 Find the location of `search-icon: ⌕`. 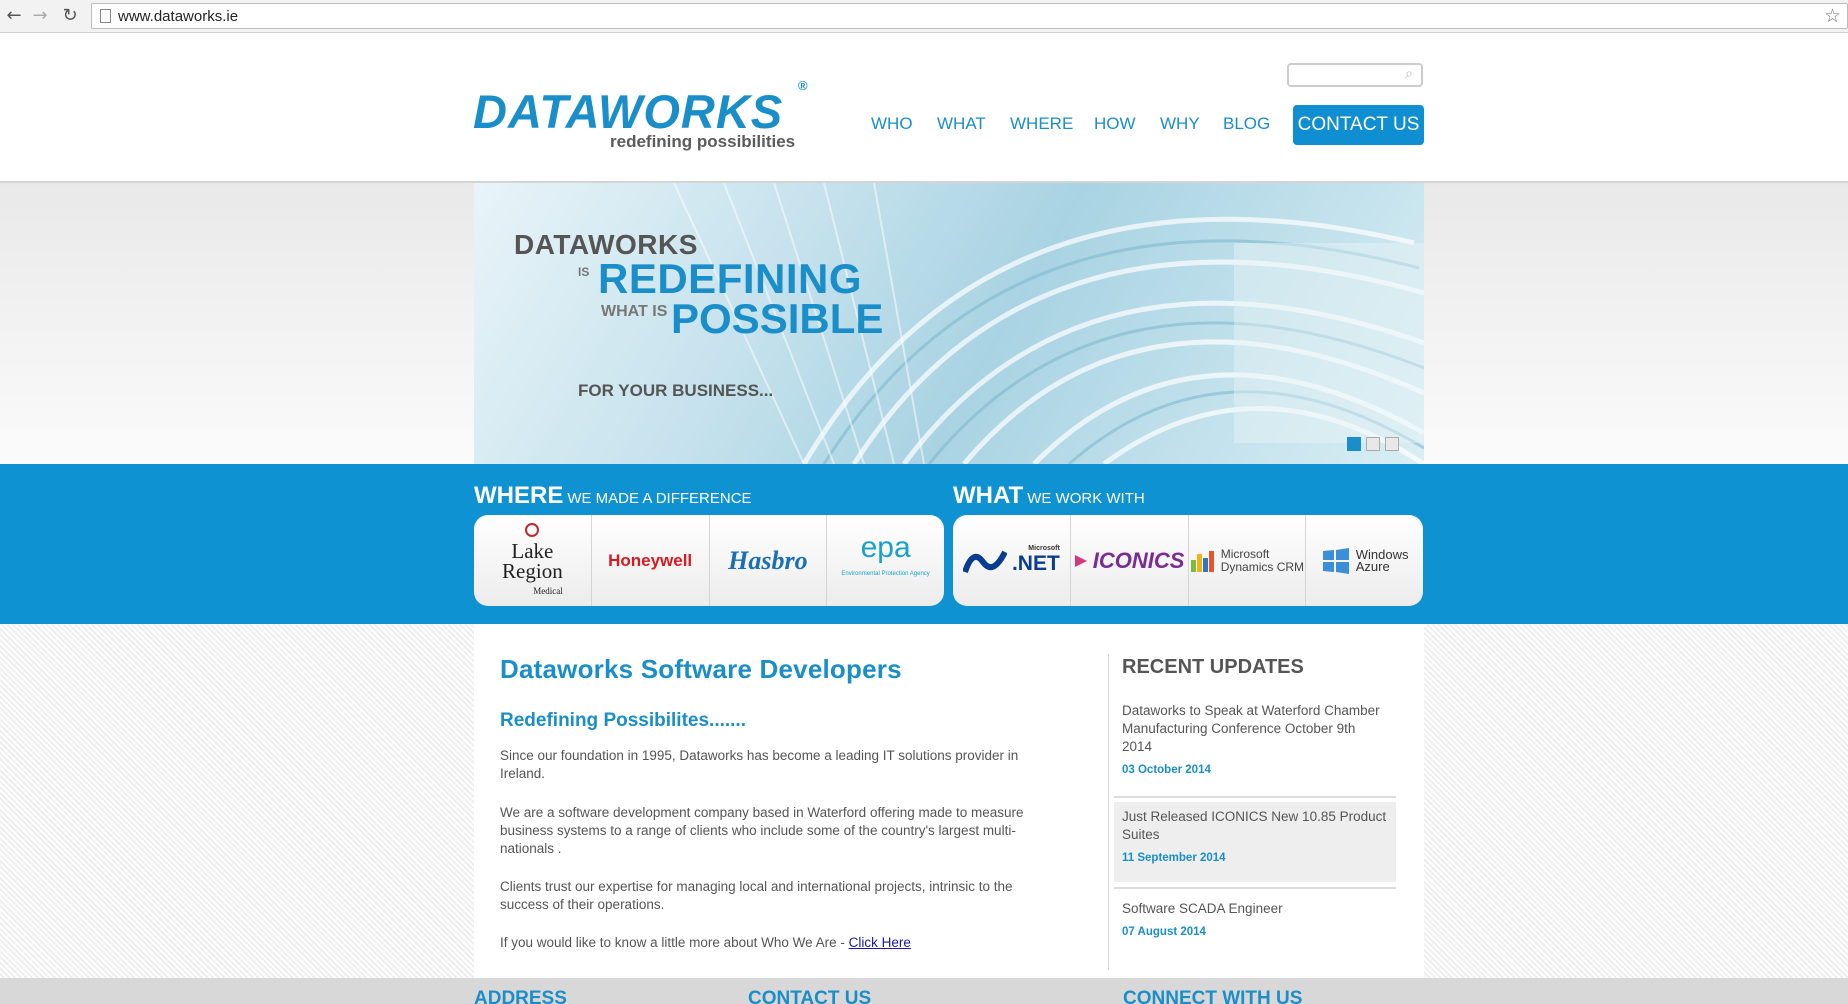

search-icon: ⌕ is located at coordinates (1409, 74).